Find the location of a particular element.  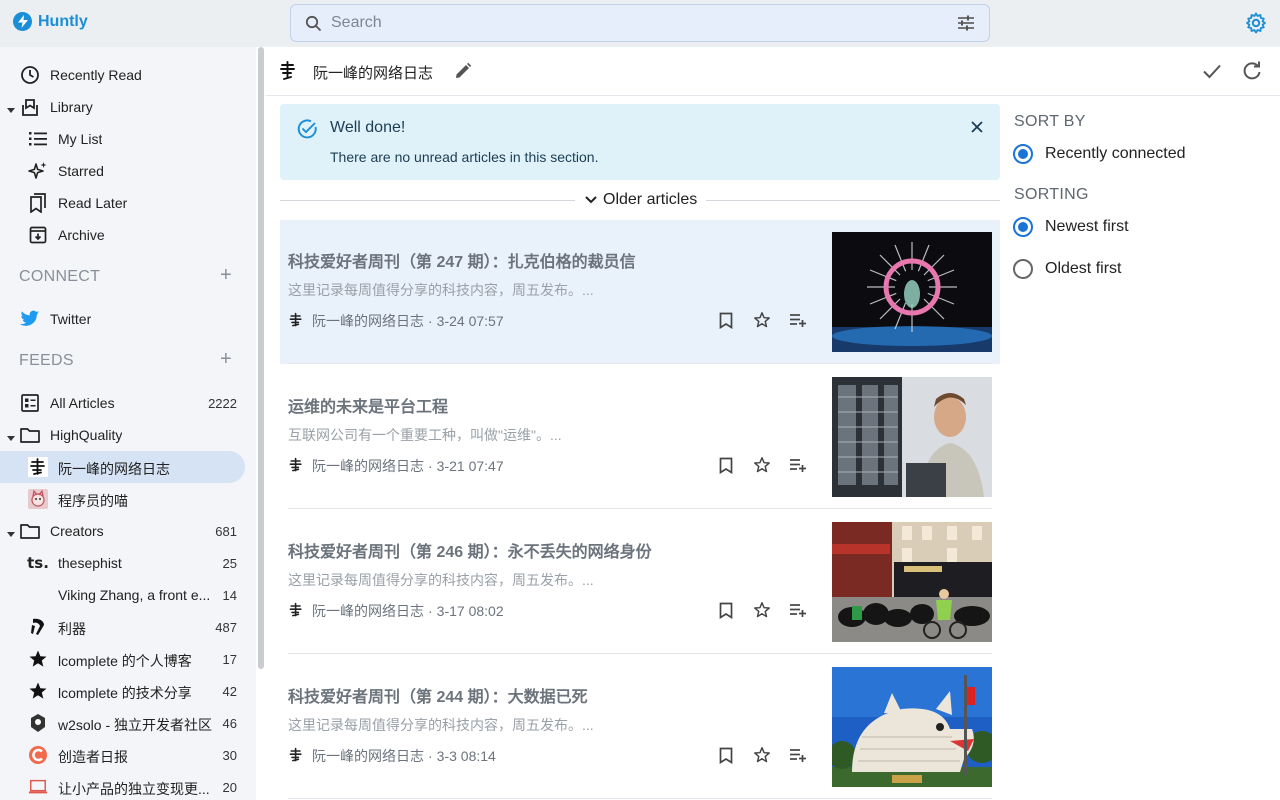

sidebar-item-twitter: Twitter is located at coordinates (128, 319).